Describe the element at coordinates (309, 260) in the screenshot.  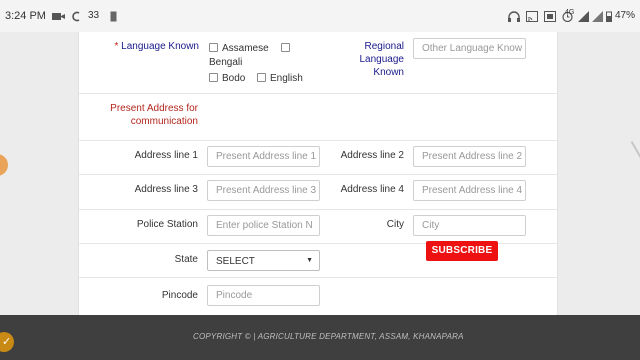
I see `dropdown-arrow-icon: ▼` at that location.